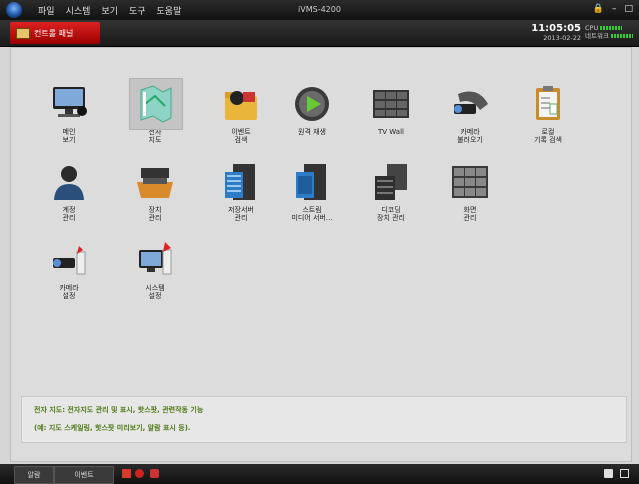 Image resolution: width=639 pixels, height=484 pixels. I want to click on tile-label: 이벤트 검색, so click(241, 136).